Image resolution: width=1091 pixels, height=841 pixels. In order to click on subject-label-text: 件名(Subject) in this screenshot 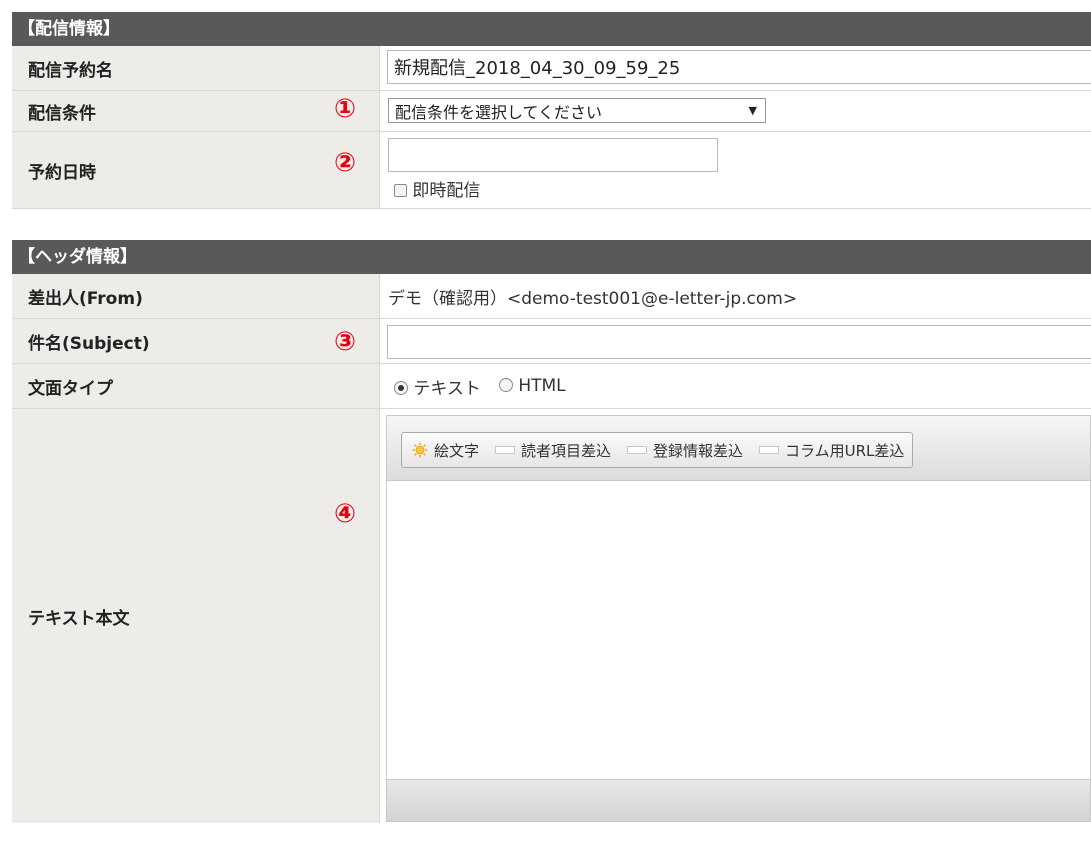, I will do `click(89, 343)`.